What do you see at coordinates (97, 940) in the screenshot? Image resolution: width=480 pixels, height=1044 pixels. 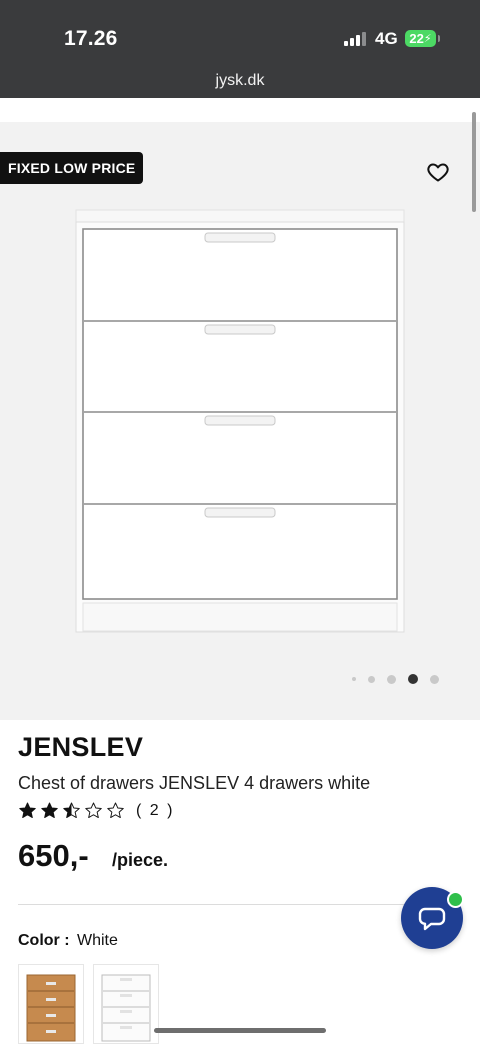 I see `color-value: White` at bounding box center [97, 940].